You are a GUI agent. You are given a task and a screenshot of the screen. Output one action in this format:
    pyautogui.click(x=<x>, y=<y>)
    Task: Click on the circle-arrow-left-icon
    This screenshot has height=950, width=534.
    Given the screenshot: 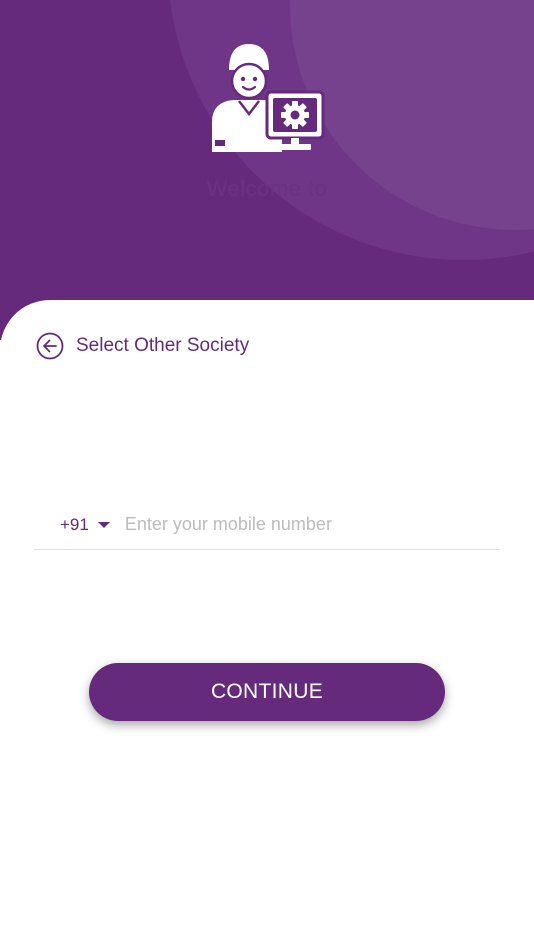 What is the action you would take?
    pyautogui.click(x=50, y=346)
    